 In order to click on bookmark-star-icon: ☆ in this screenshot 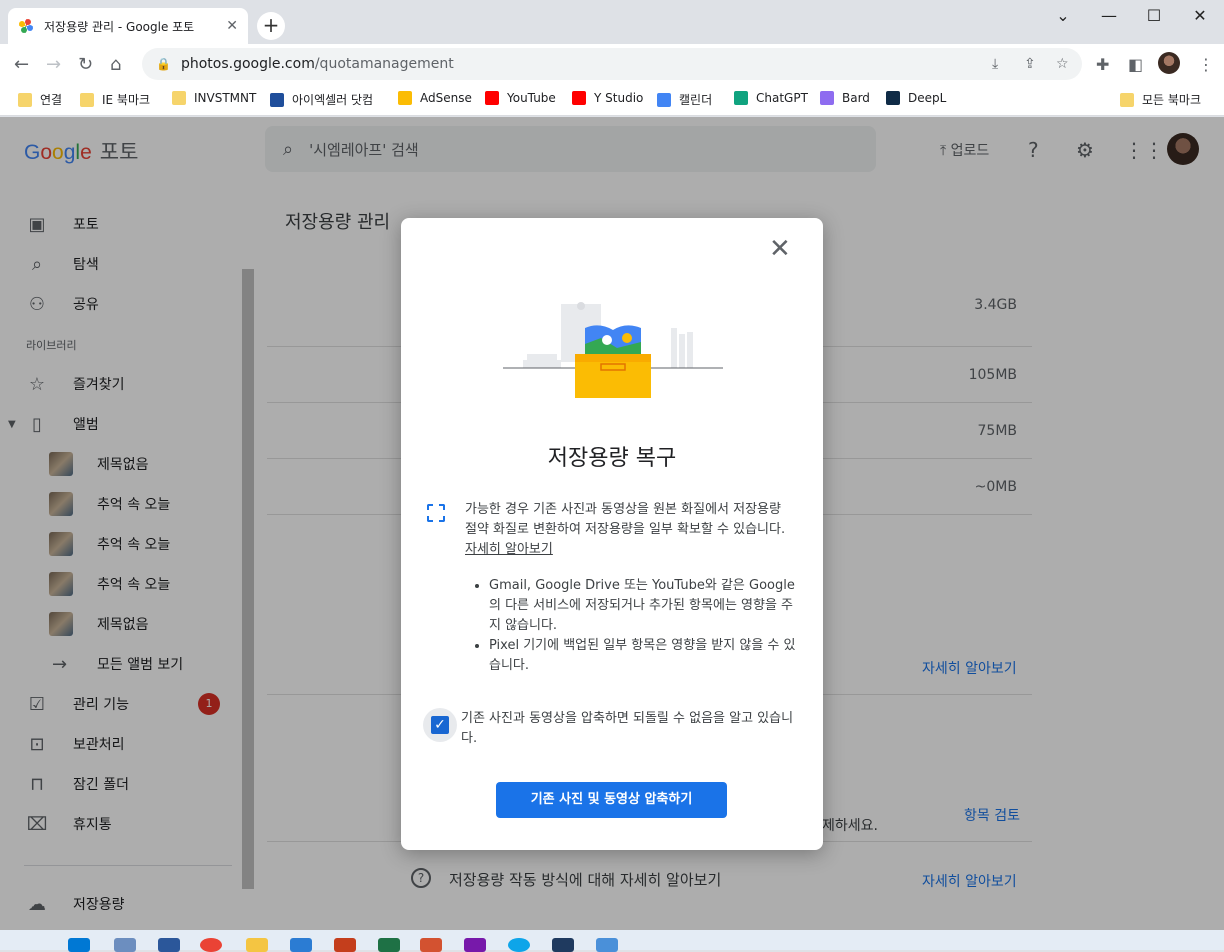, I will do `click(1062, 64)`.